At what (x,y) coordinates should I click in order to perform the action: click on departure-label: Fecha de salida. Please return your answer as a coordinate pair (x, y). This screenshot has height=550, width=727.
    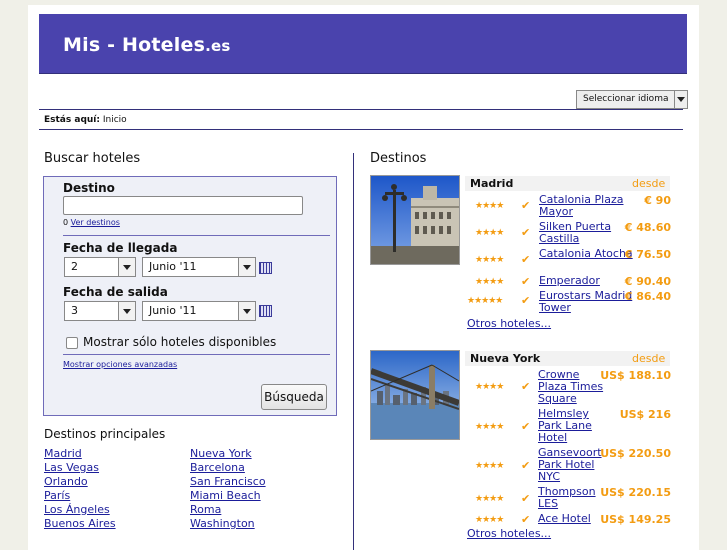
    Looking at the image, I should click on (115, 292).